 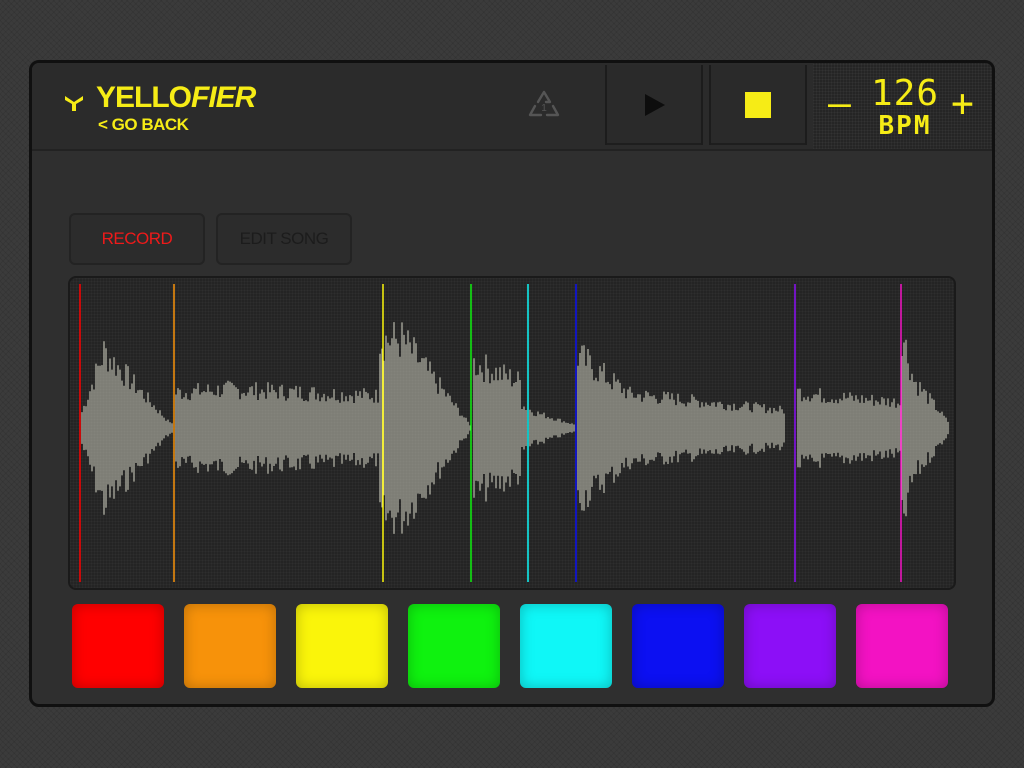 I want to click on tab-edit-song: EDIT SONG, so click(x=284, y=239).